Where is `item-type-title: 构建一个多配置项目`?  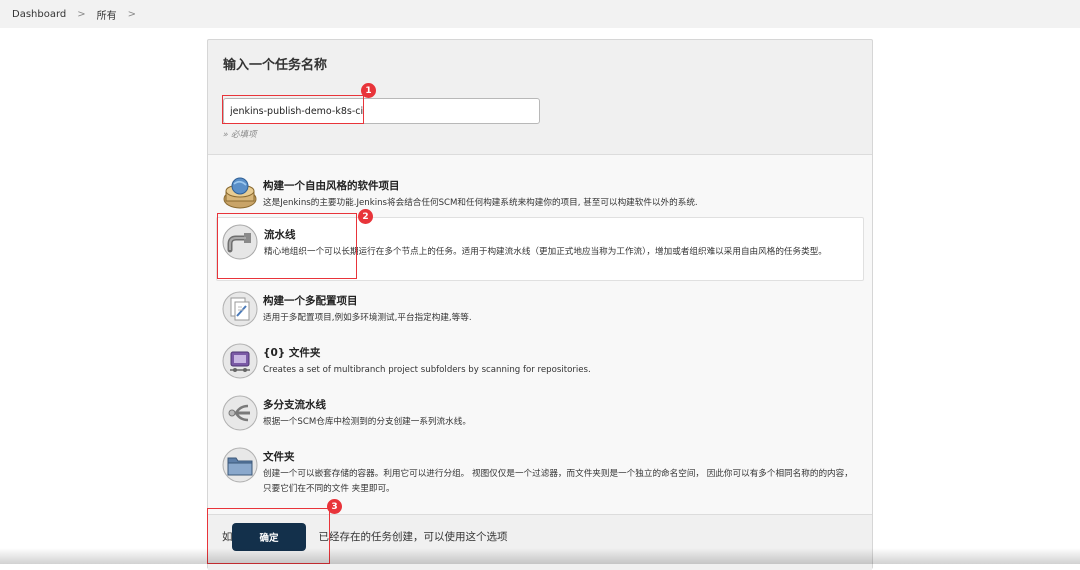
item-type-title: 构建一个多配置项目 is located at coordinates (310, 301).